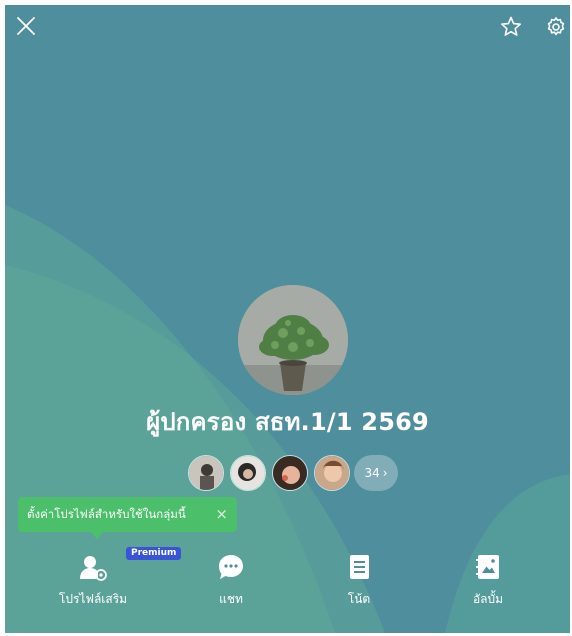 This screenshot has width=572, height=636. What do you see at coordinates (110, 579) in the screenshot?
I see `extra-profile-button: Premium โปรไฟล์เสริม` at bounding box center [110, 579].